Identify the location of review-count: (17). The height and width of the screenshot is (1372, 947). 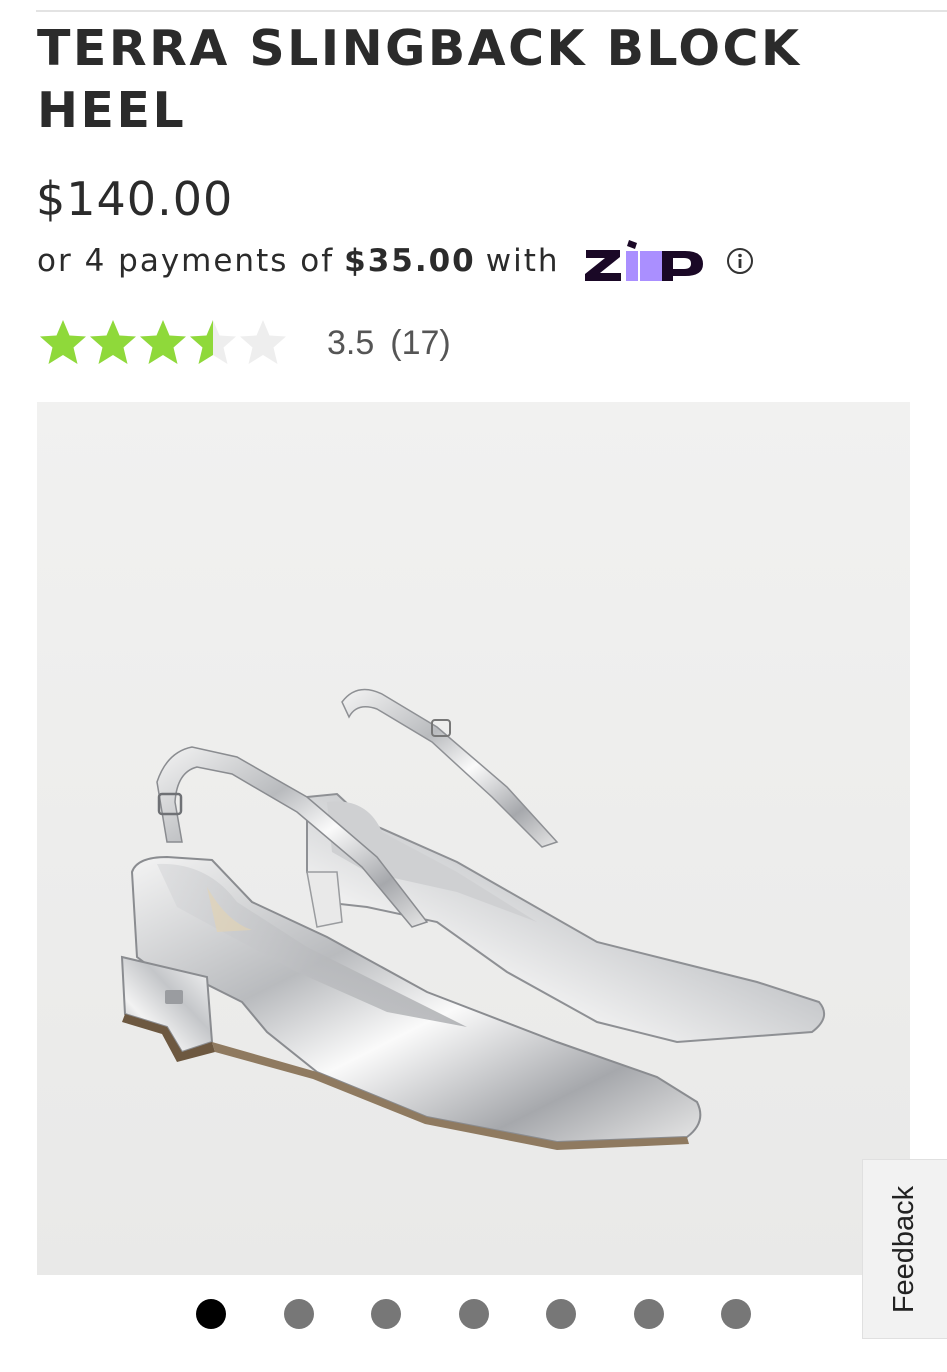
(420, 342).